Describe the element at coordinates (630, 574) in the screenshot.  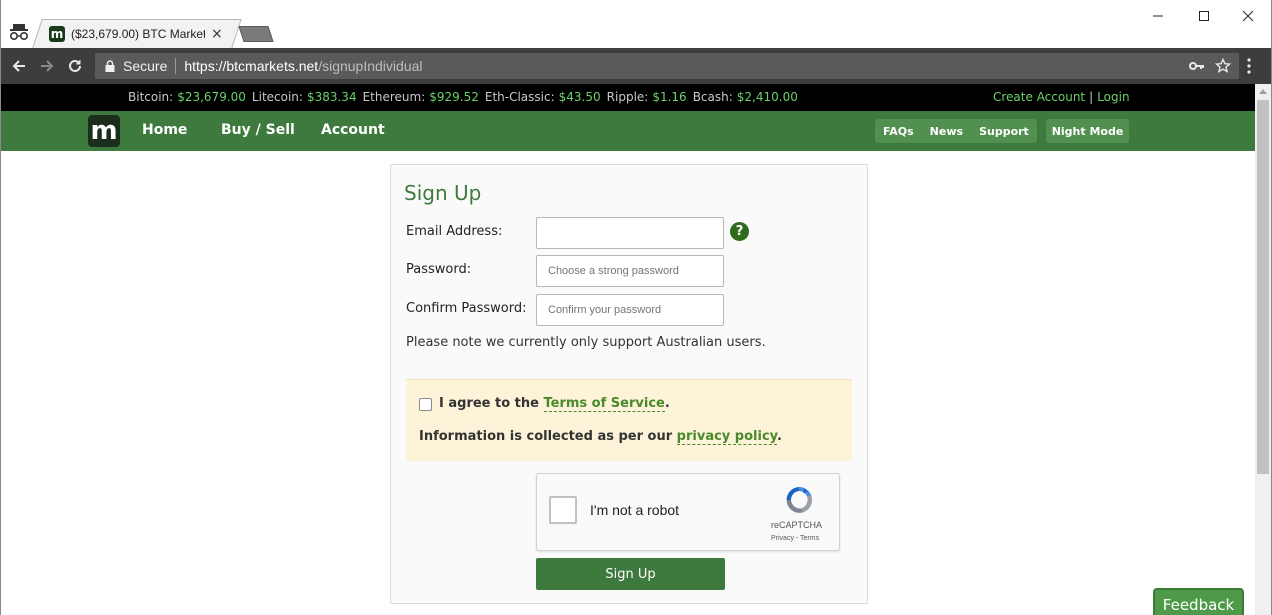
I see `signup-button: Sign Up` at that location.